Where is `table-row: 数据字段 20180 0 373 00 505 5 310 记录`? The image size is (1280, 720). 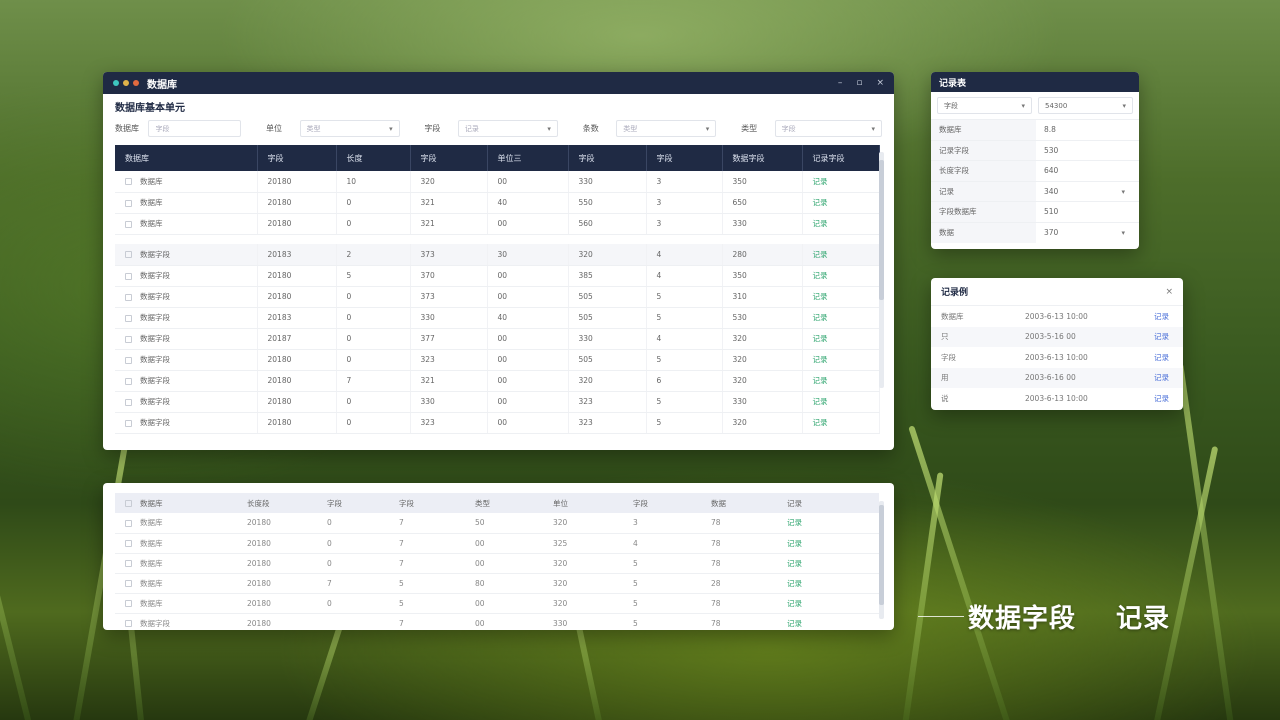
table-row: 数据字段 20180 0 373 00 505 5 310 记录 is located at coordinates (497, 297).